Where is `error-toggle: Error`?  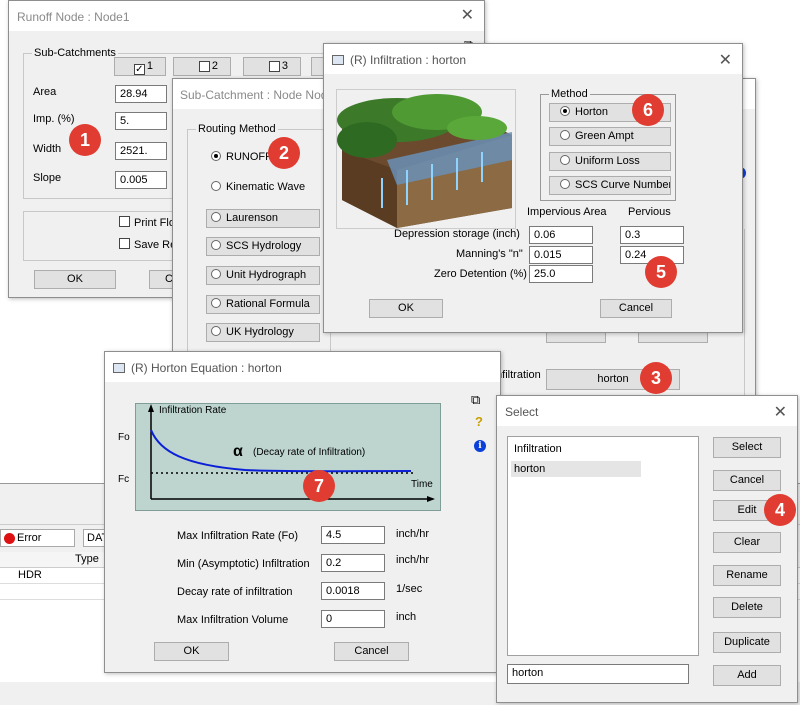
error-toggle: Error is located at coordinates (37, 538).